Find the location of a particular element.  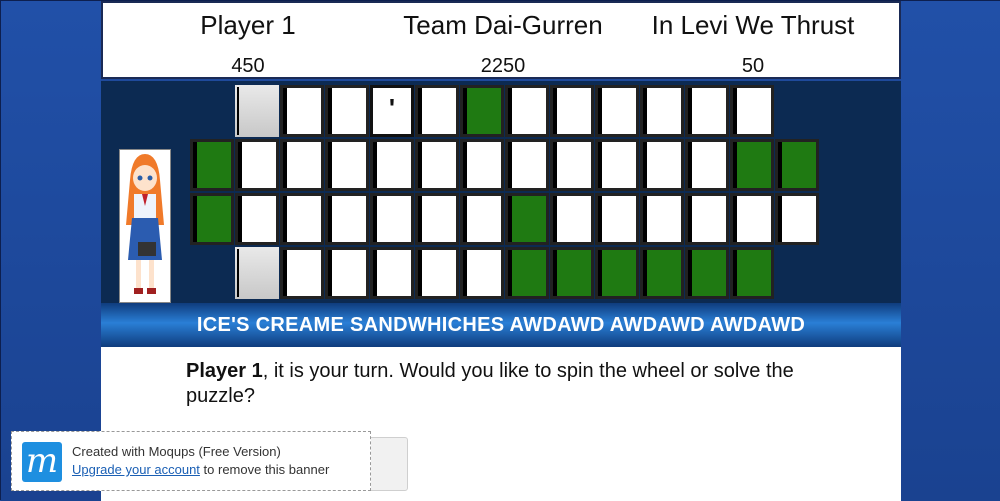

player-score-card: Team Dai-Gurren 2250 is located at coordinates (503, 43).